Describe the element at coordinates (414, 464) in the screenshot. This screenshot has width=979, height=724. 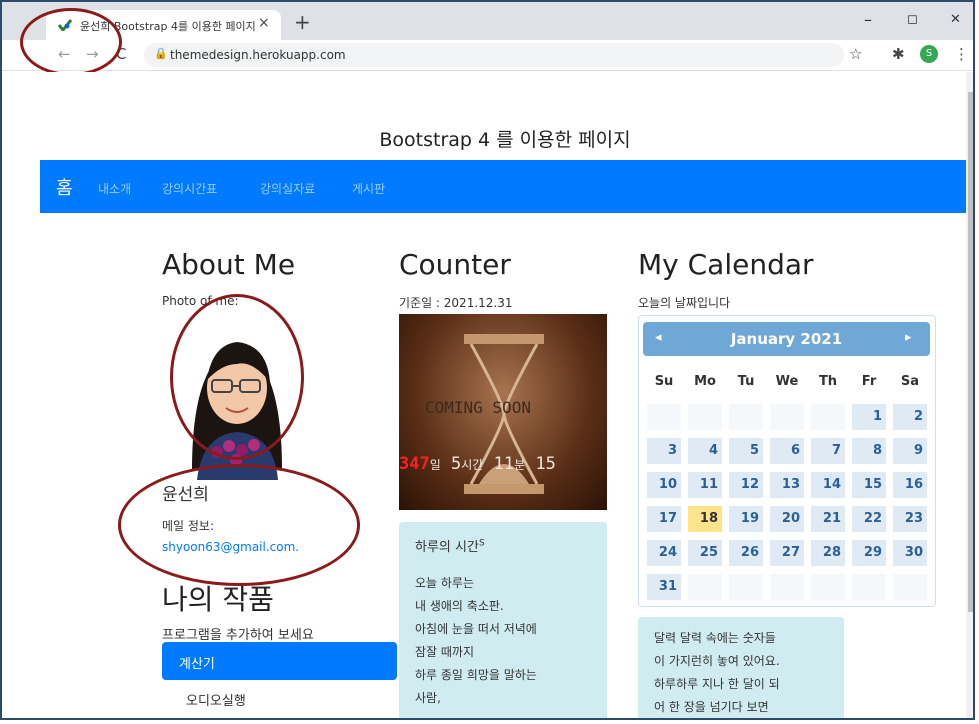
I see `countdown-days: 347` at that location.